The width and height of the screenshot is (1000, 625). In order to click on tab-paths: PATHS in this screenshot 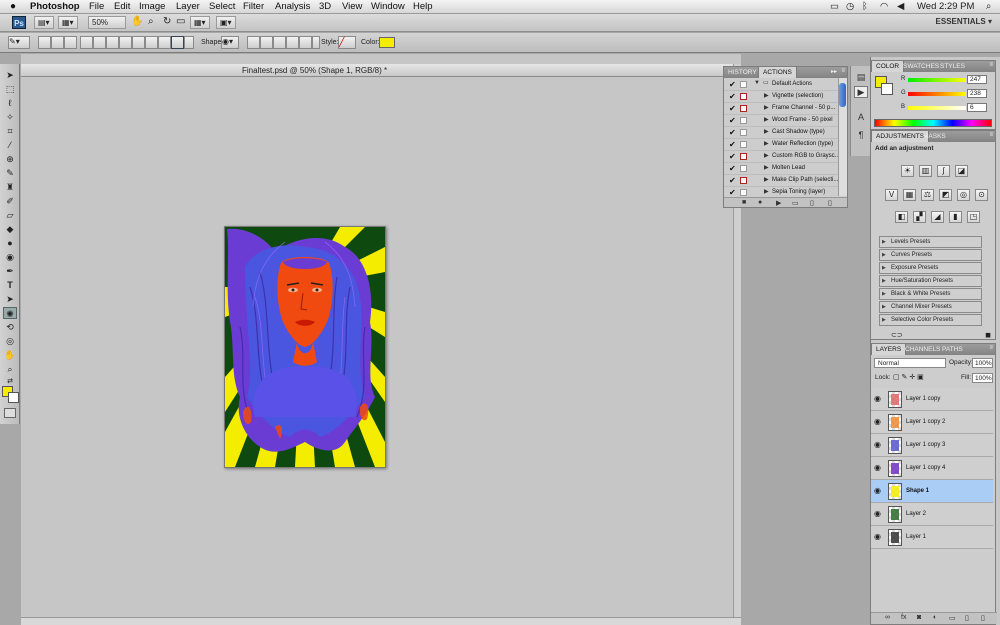, I will do `click(952, 349)`.